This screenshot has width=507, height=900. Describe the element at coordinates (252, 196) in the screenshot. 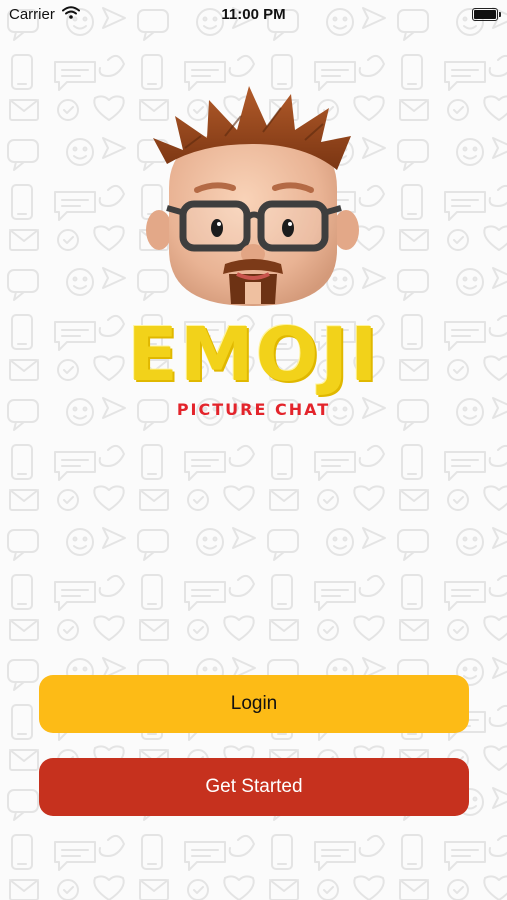

I see `avatar-emoji-icon` at that location.